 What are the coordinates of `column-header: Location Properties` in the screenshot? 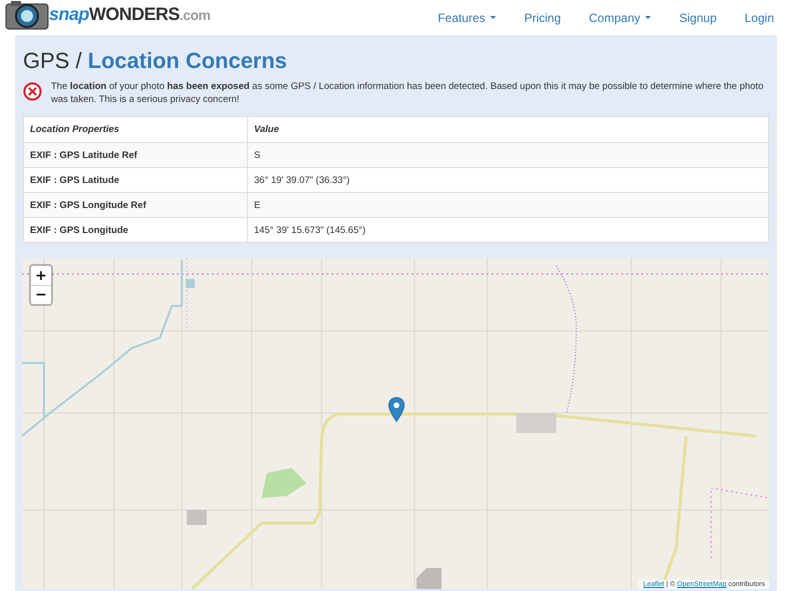 It's located at (136, 129).